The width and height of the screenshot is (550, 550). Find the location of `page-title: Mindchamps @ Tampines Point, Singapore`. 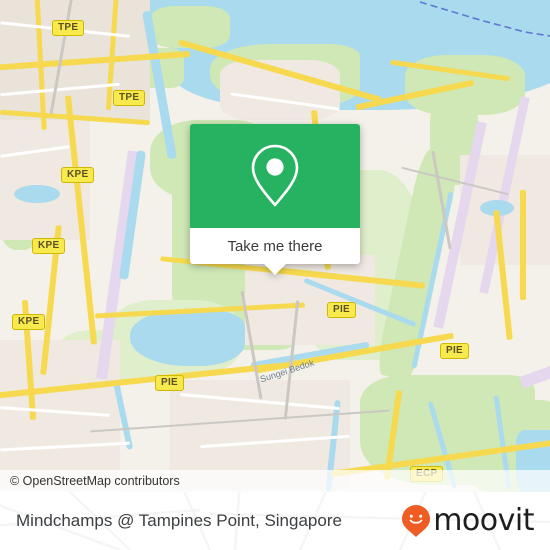

page-title: Mindchamps @ Tampines Point, Singapore is located at coordinates (179, 520).